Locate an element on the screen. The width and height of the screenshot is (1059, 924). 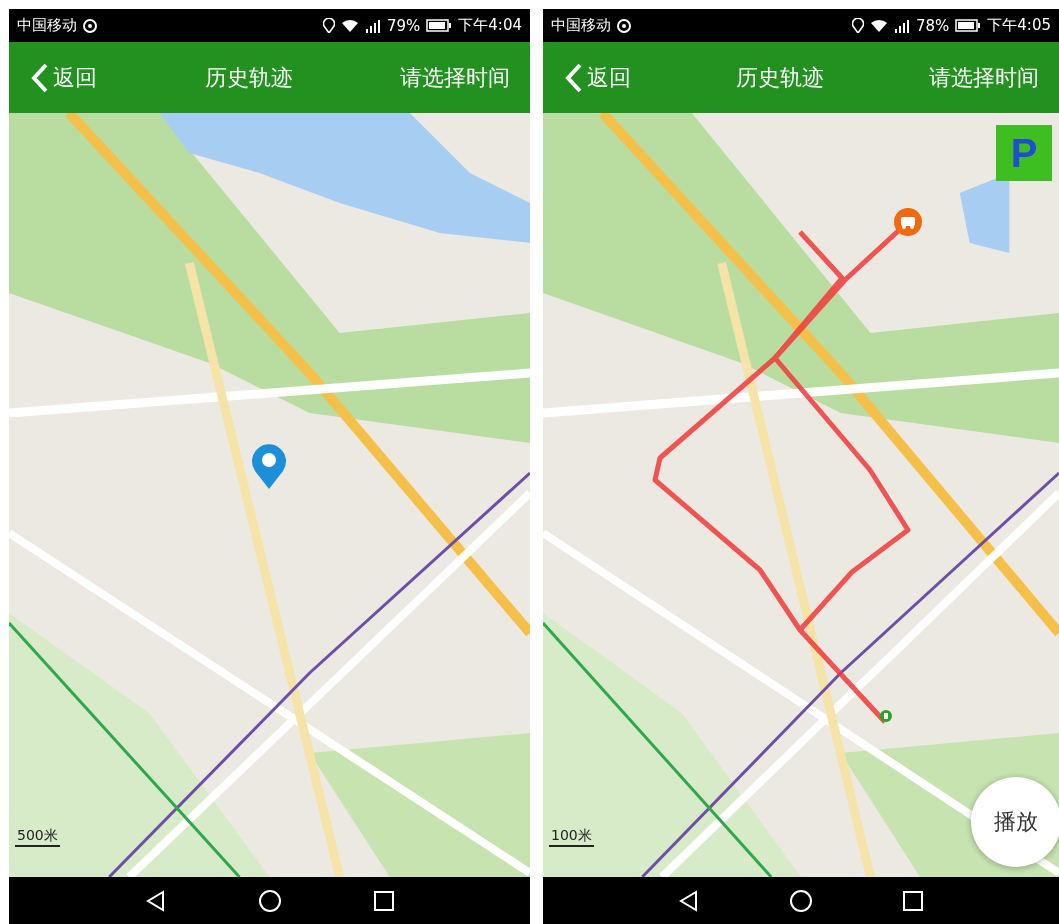
battery-percent: 78% is located at coordinates (932, 25).